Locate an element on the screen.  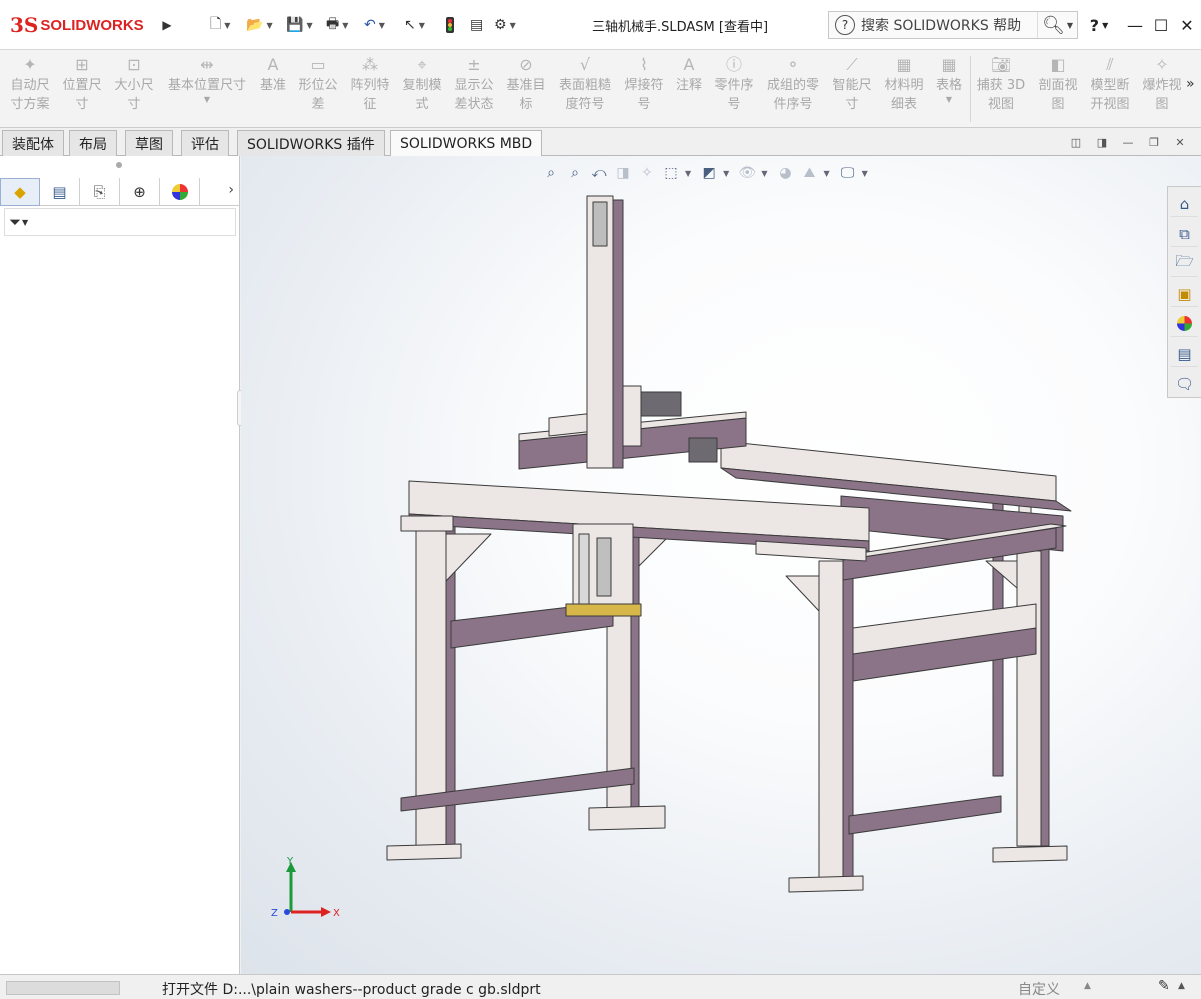
open-folder-icon: 📂 is located at coordinates (255, 25).